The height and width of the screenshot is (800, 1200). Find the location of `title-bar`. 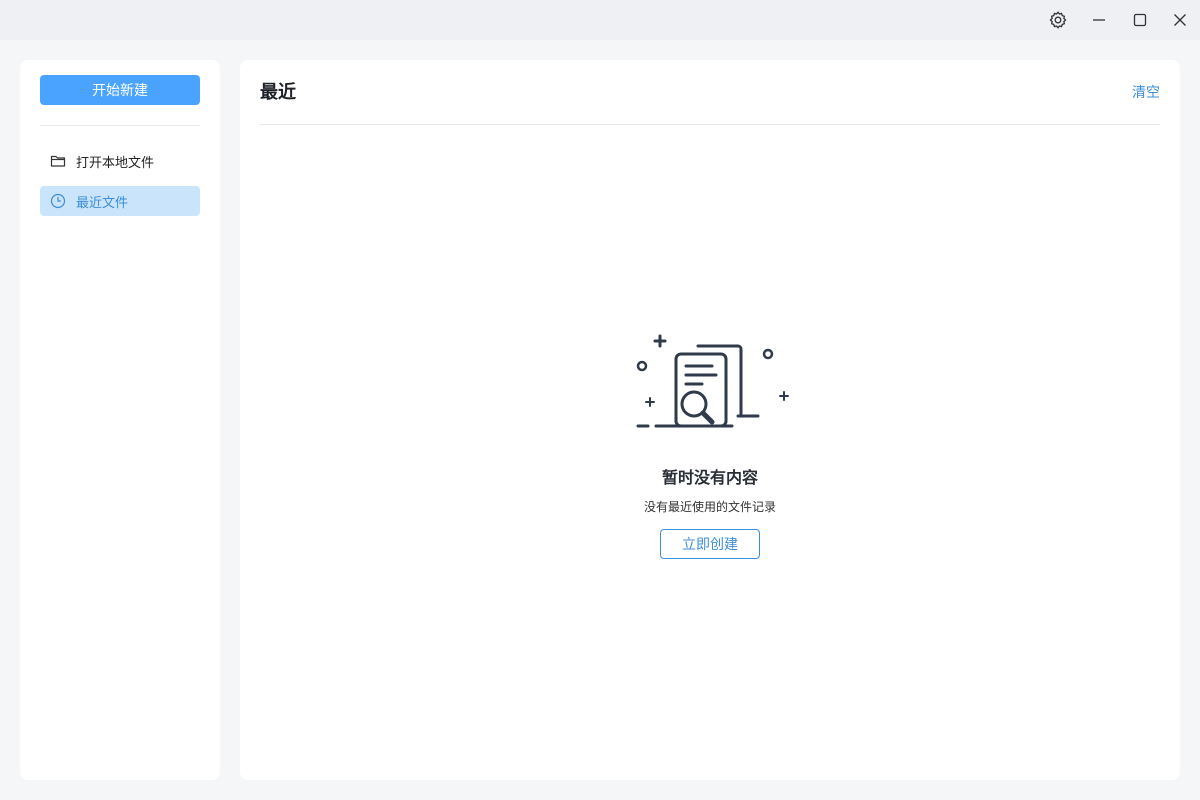

title-bar is located at coordinates (600, 20).